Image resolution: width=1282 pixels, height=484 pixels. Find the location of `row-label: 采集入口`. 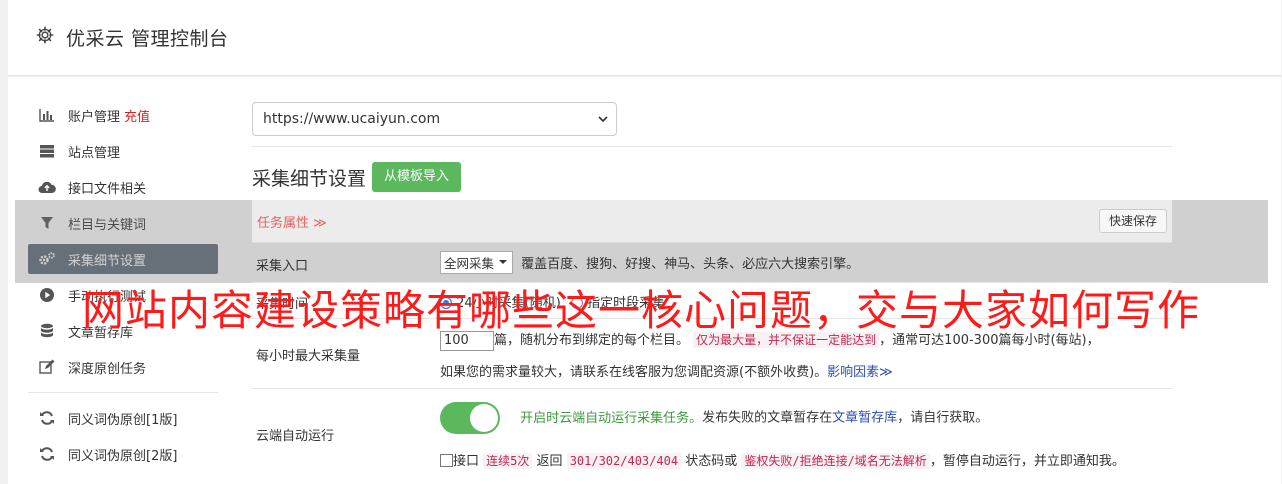

row-label: 采集入口 is located at coordinates (282, 266).